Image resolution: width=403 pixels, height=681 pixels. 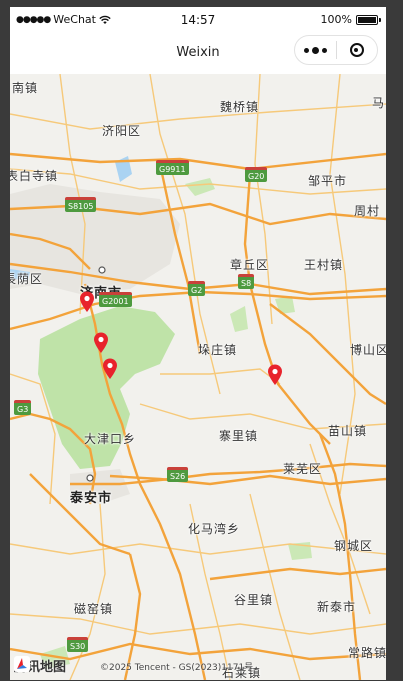 What do you see at coordinates (348, 431) in the screenshot?
I see `place-label: 苗山镇` at bounding box center [348, 431].